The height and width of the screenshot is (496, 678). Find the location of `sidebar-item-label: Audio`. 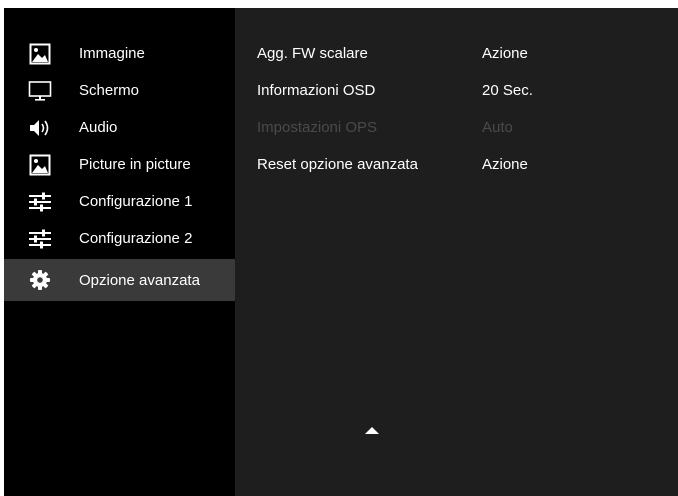

sidebar-item-label: Audio is located at coordinates (98, 127).